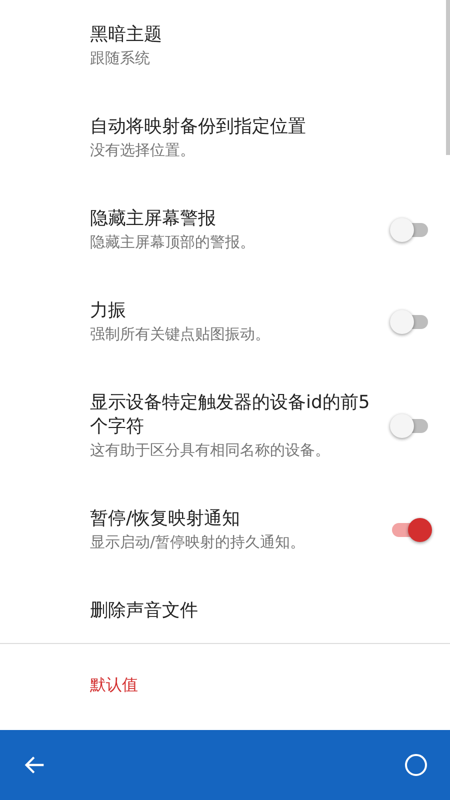  What do you see at coordinates (173, 242) in the screenshot?
I see `setting-summary: 隐藏主屏幕顶部的警报。` at bounding box center [173, 242].